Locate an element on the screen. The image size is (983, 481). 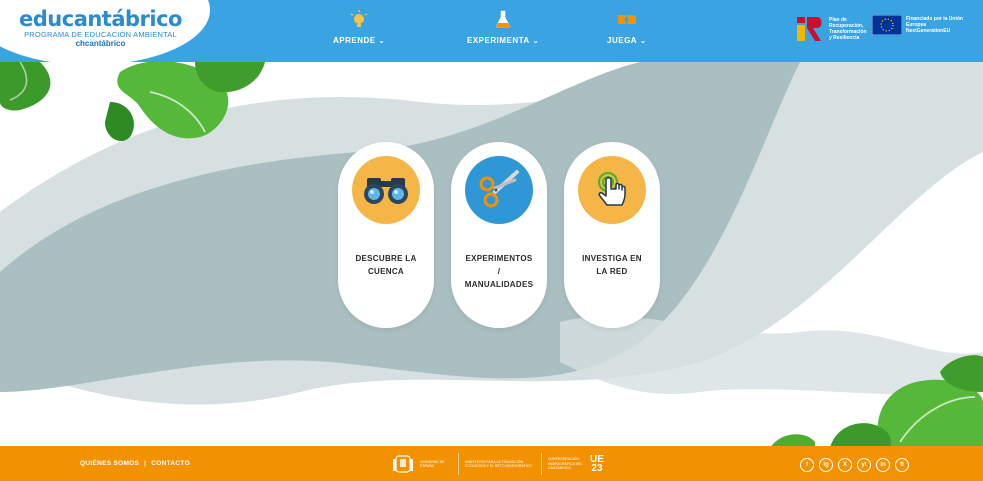
pointer-hand-icon is located at coordinates (612, 190).